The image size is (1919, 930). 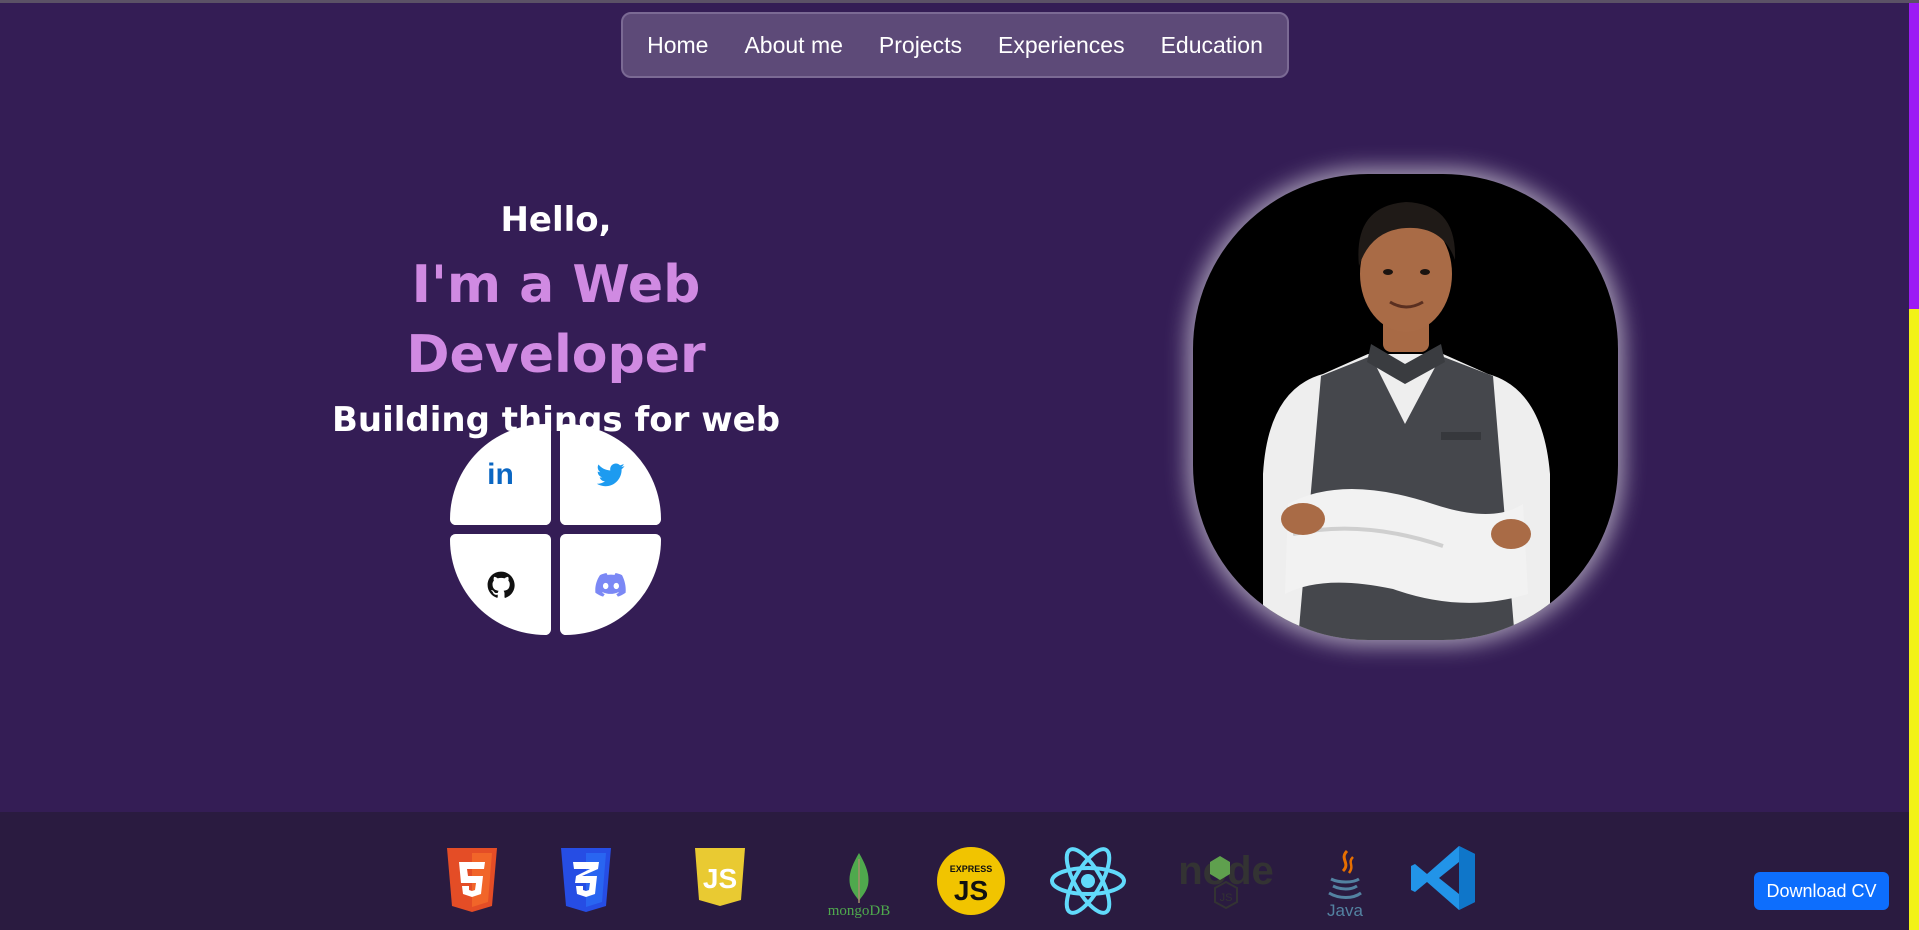 I want to click on window-top-border, so click(x=959, y=1).